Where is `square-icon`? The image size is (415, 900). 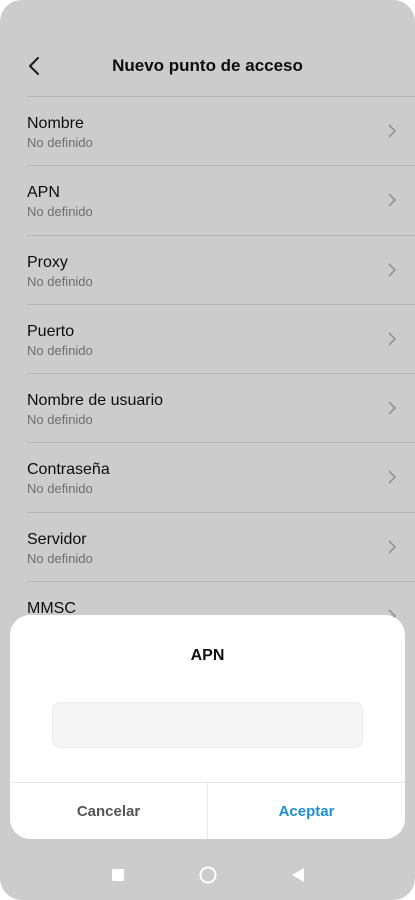
square-icon is located at coordinates (117, 875).